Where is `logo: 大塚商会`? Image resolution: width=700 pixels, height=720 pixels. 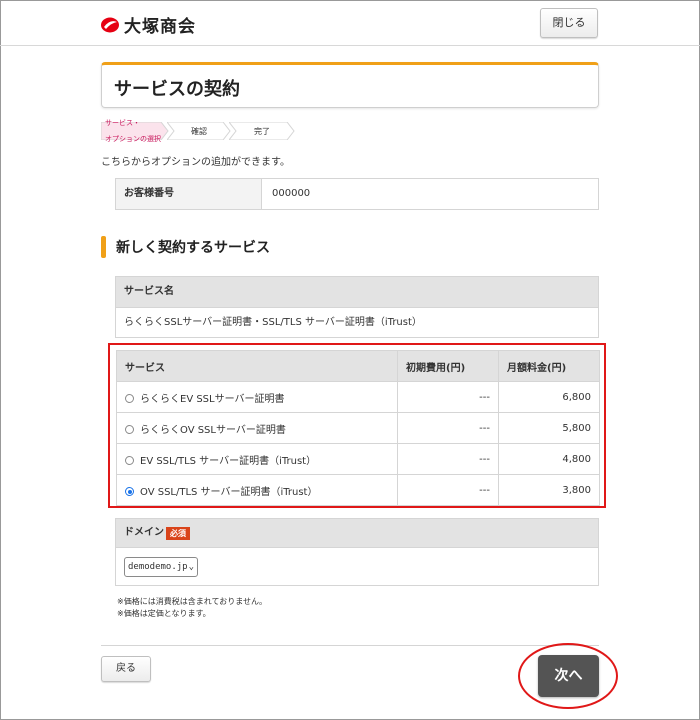 logo: 大塚商会 is located at coordinates (148, 24).